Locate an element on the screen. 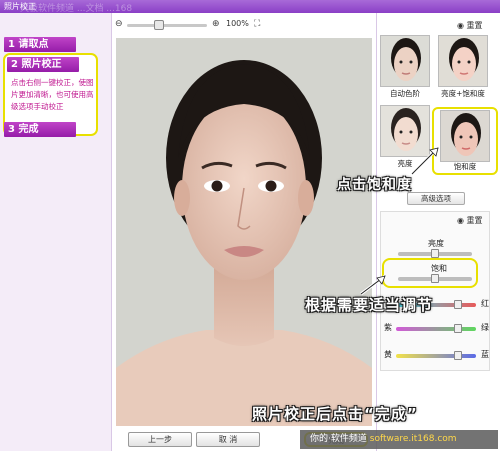 This screenshot has height=451, width=500. preset-label-brightness-saturation: 亮度+饱和度 is located at coordinates (463, 93).